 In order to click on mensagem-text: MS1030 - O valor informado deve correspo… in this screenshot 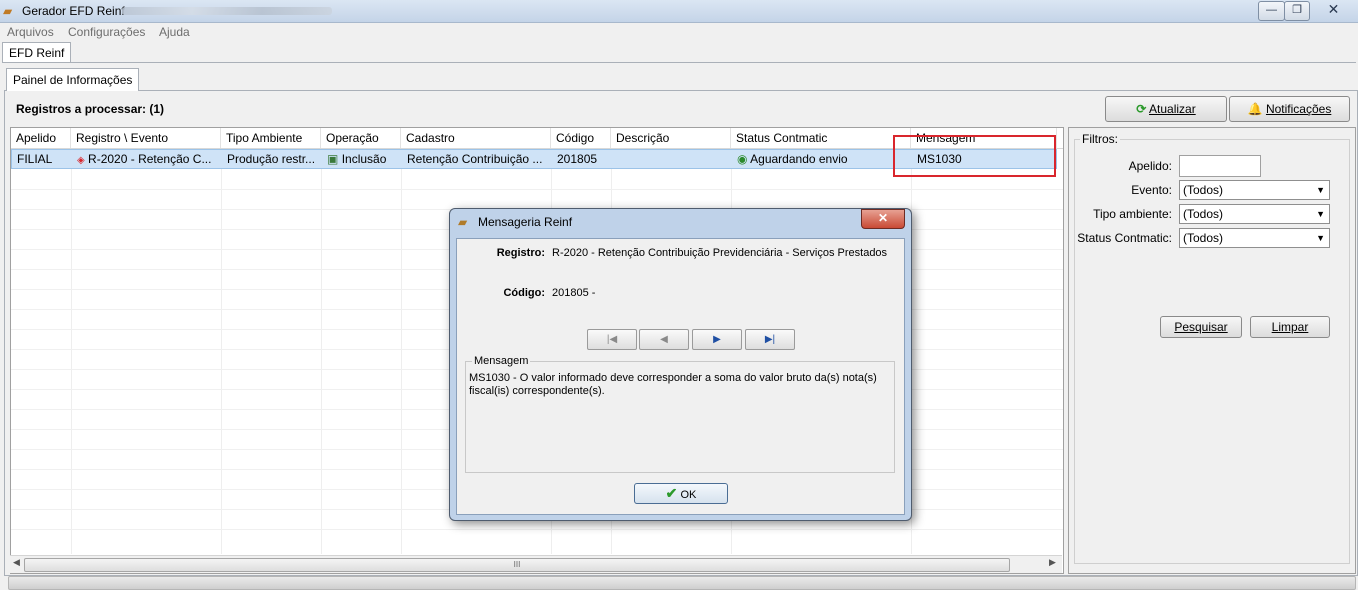, I will do `click(673, 384)`.